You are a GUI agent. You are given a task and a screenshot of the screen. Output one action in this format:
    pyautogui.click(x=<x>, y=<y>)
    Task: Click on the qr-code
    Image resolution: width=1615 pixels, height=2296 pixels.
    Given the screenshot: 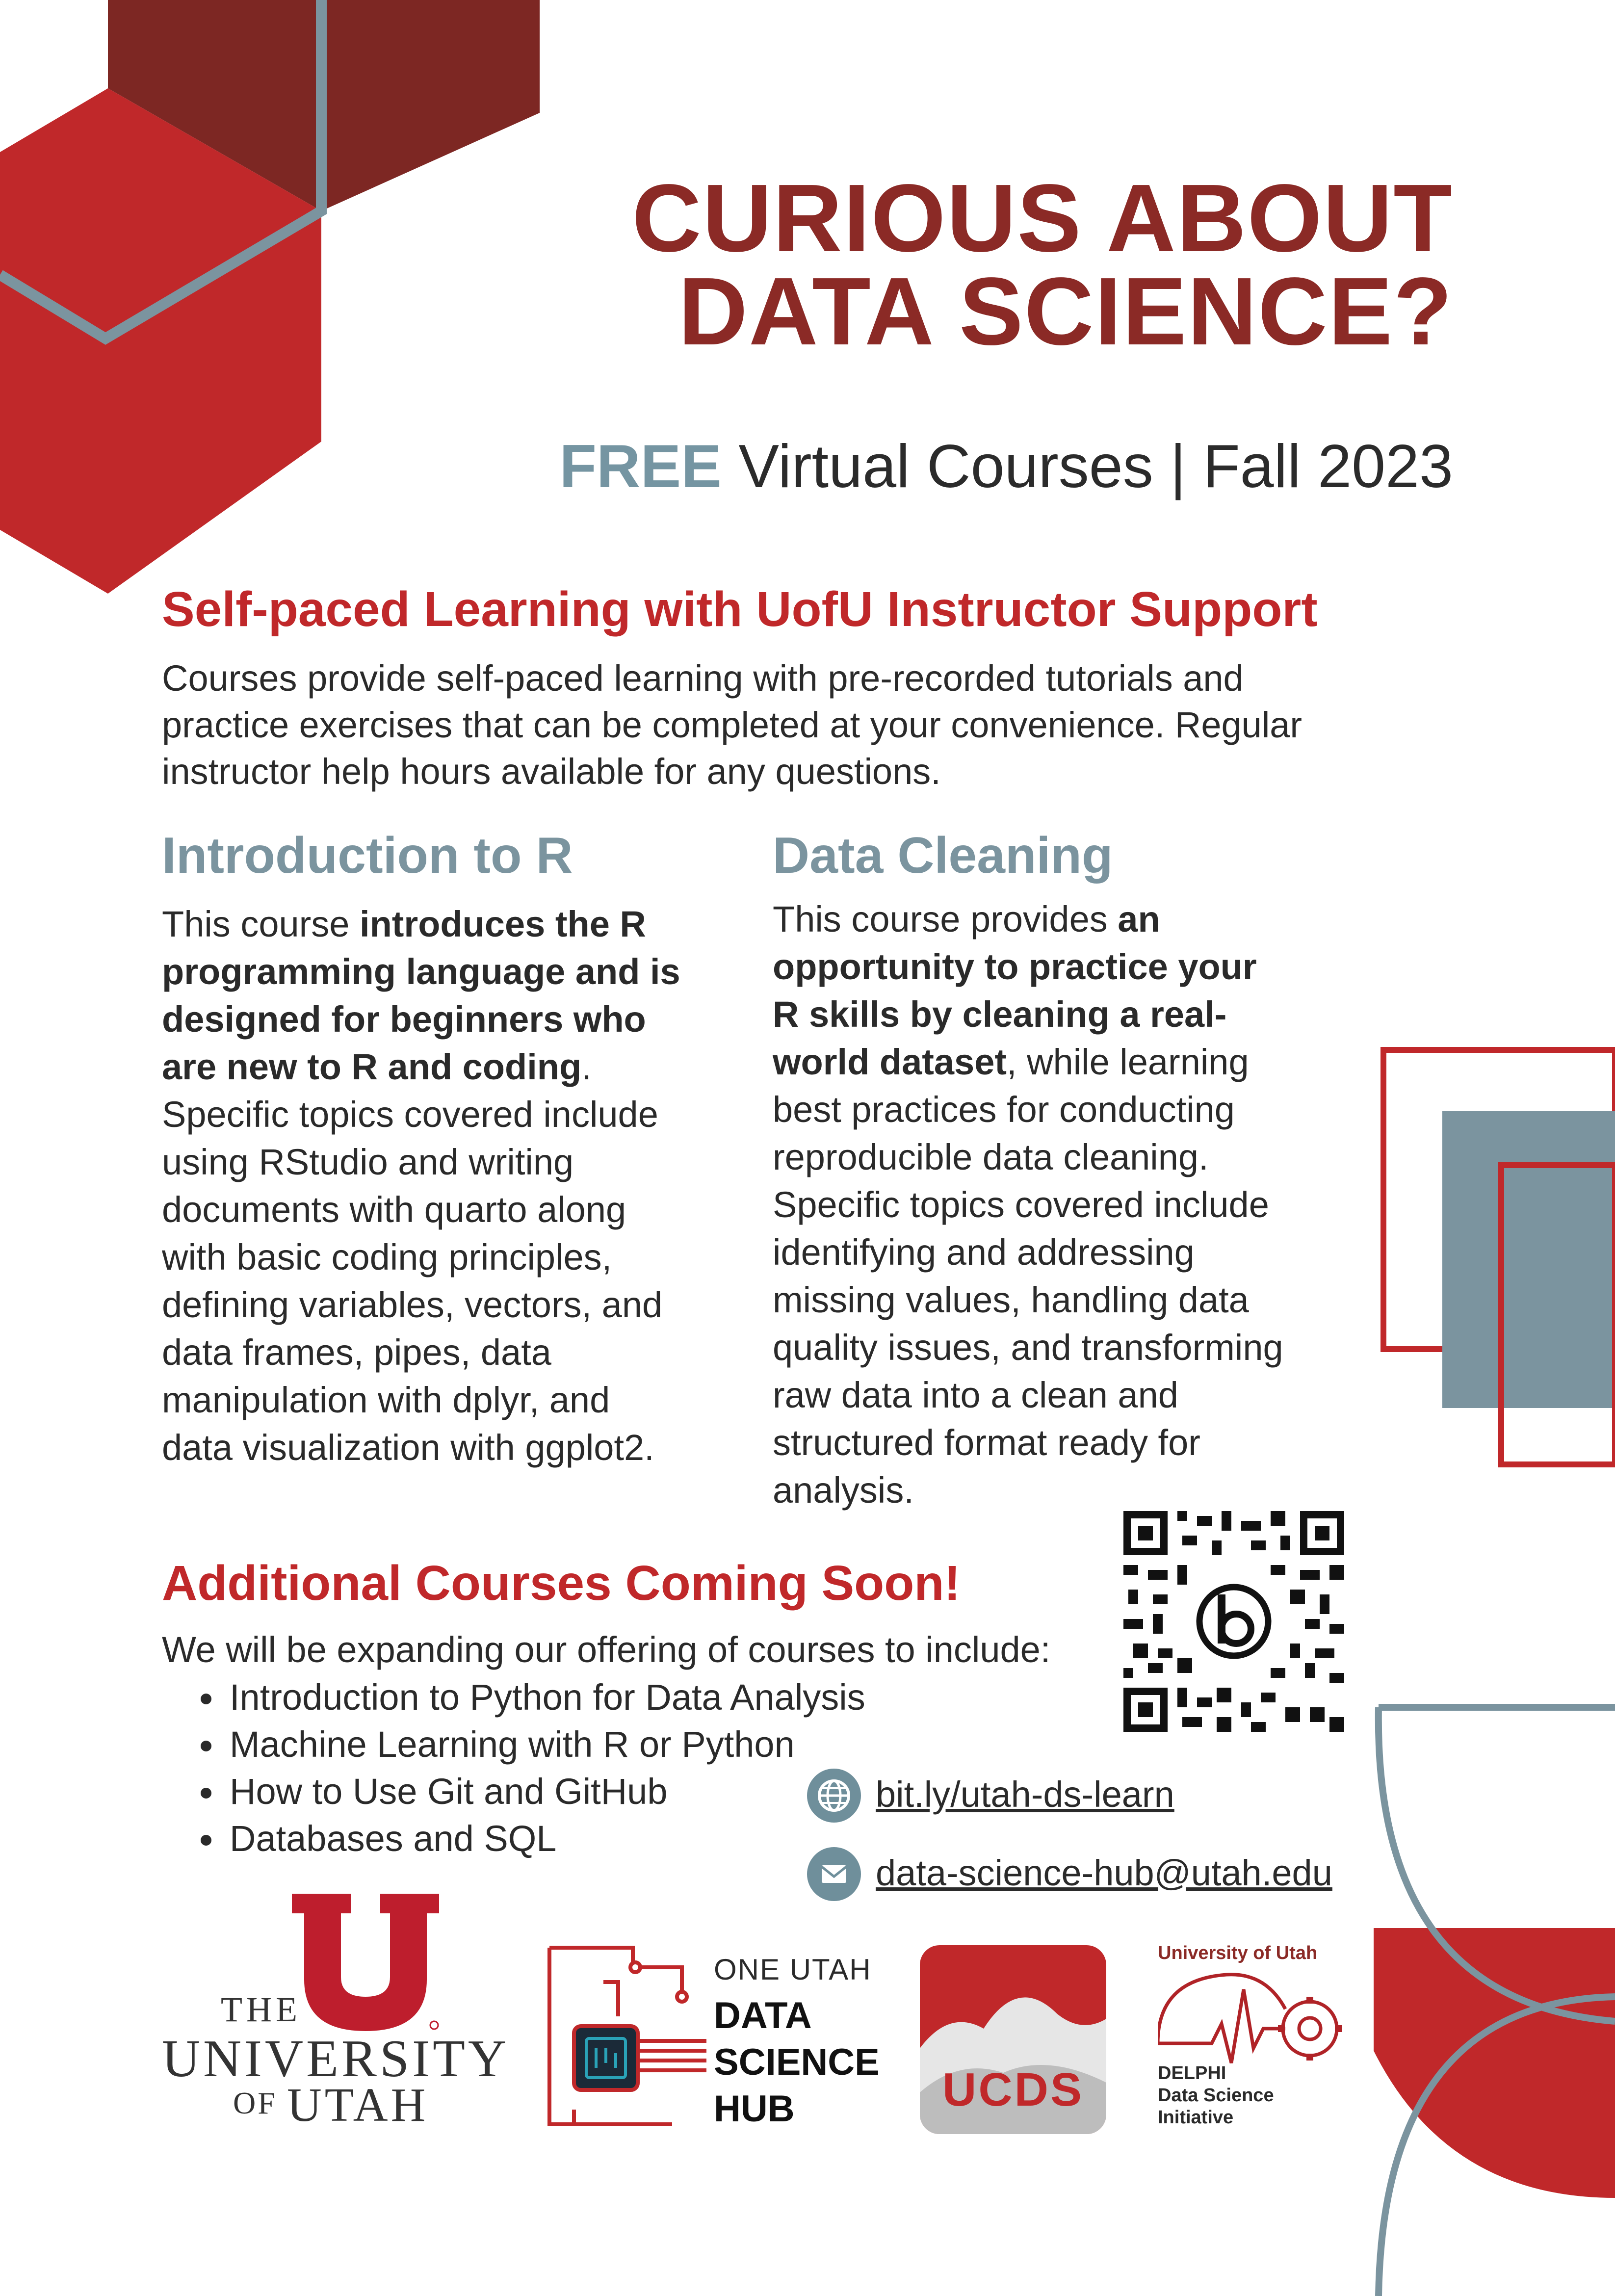 What is the action you would take?
    pyautogui.click(x=1233, y=1621)
    